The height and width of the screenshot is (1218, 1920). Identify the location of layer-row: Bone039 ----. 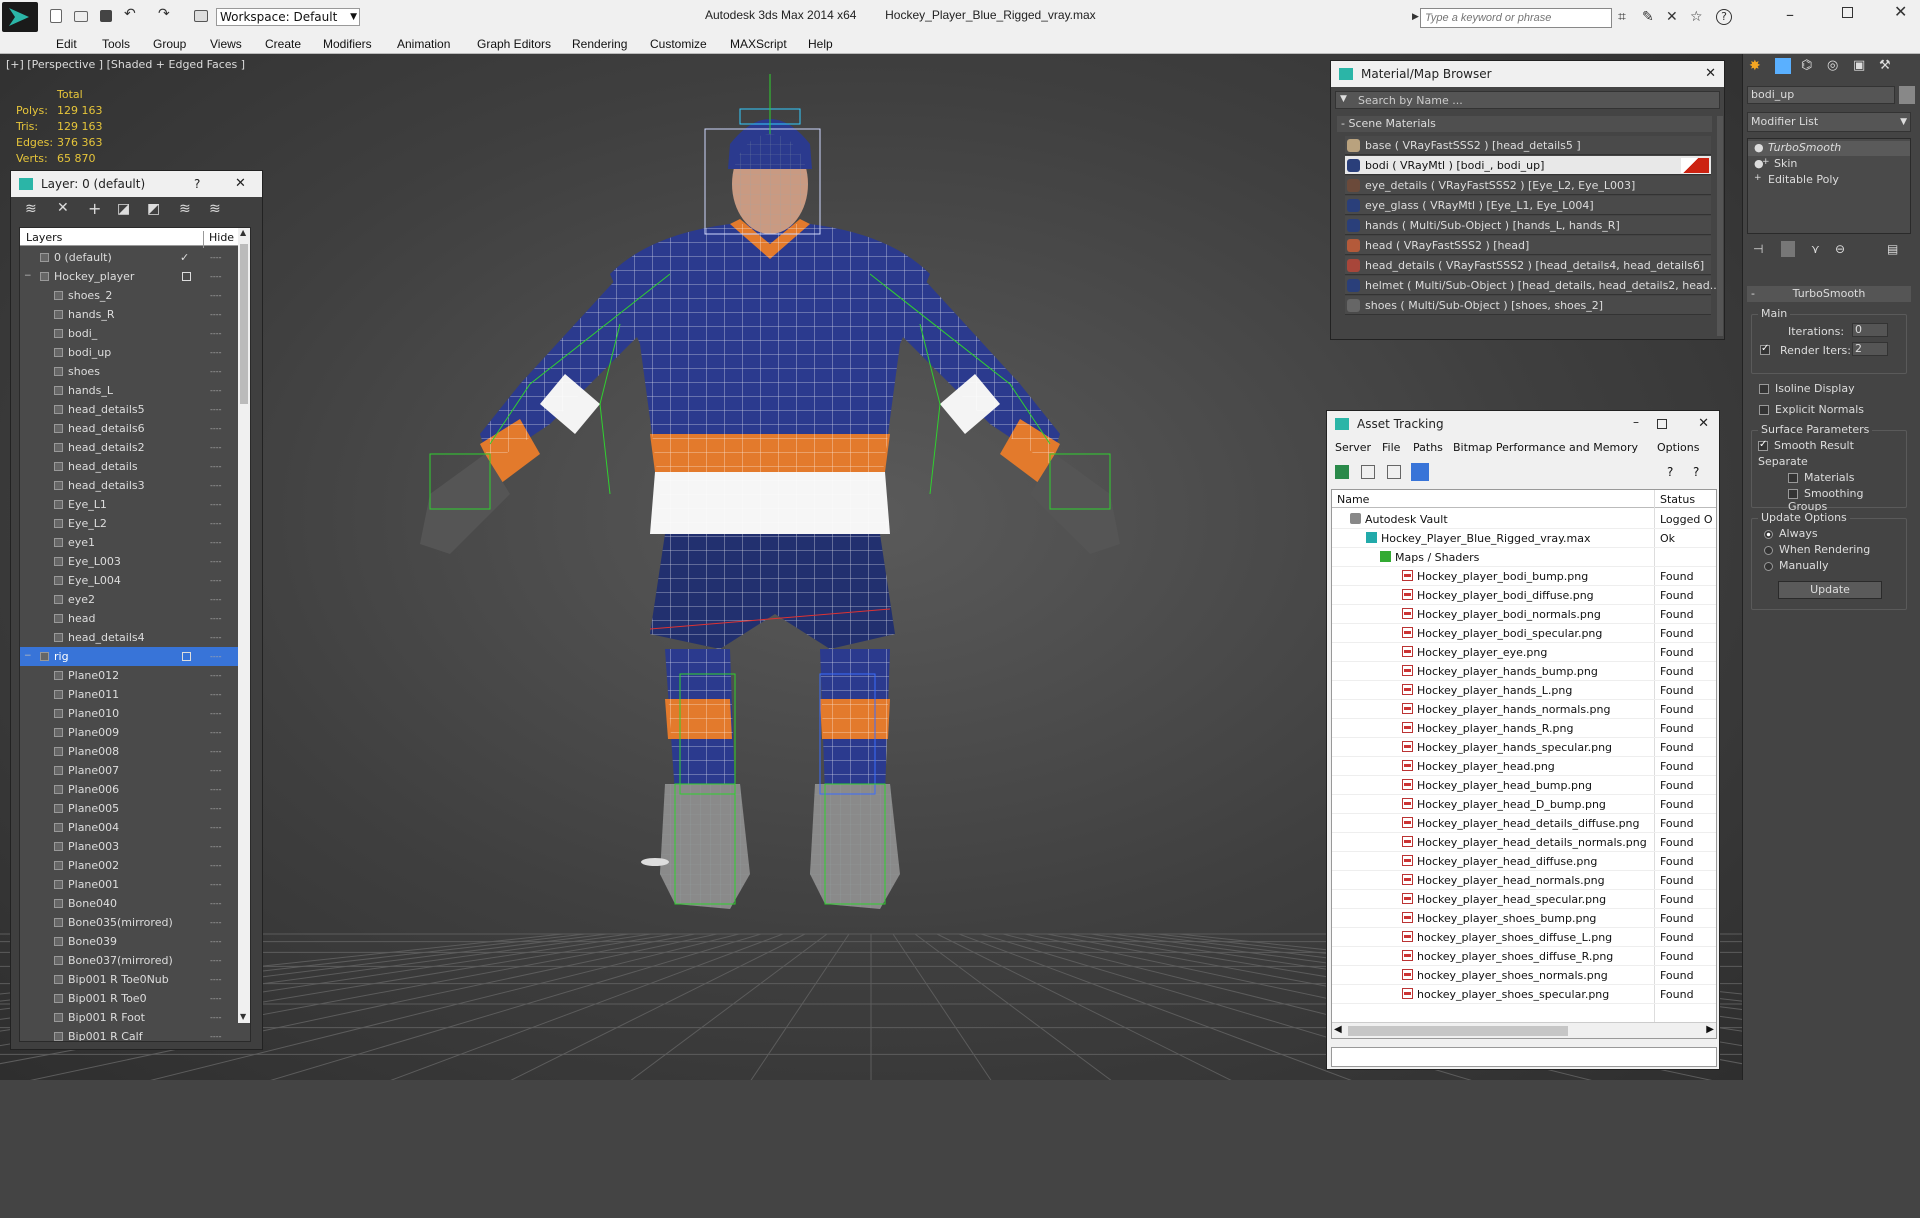
(129, 941).